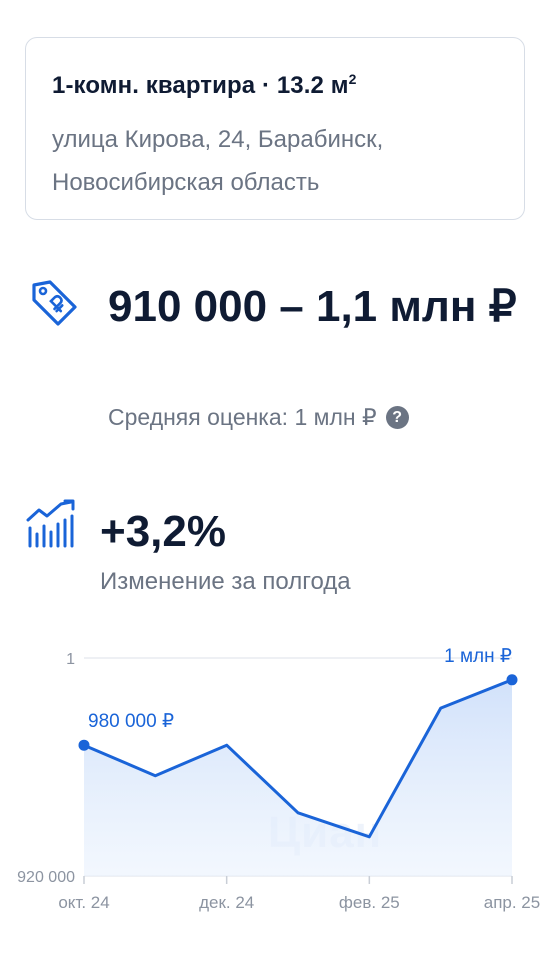 The height and width of the screenshot is (960, 551). Describe the element at coordinates (204, 85) in the screenshot. I see `listing-title: 1-комн. квартира · 13.2 м2` at that location.